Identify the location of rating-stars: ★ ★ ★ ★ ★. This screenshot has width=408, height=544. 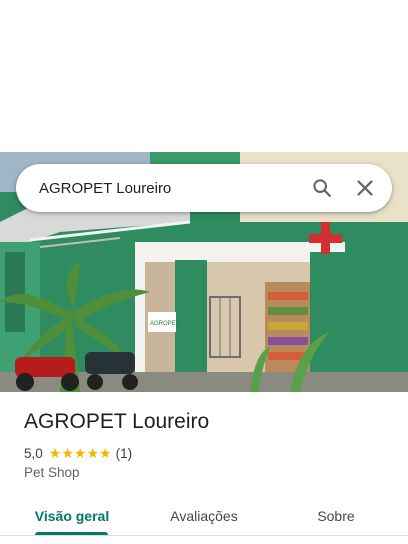
(80, 453).